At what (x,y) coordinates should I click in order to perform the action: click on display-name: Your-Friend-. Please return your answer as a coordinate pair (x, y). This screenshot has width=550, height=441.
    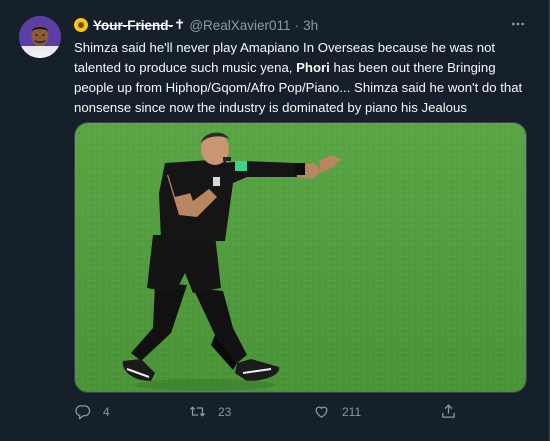
    Looking at the image, I should click on (133, 25).